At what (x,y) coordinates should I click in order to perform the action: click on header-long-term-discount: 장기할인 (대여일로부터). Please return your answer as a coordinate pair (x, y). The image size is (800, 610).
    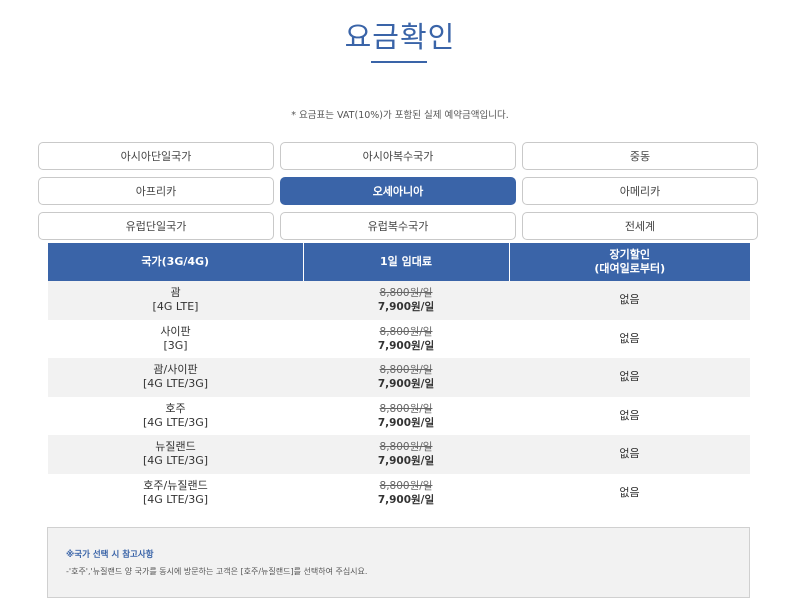
    Looking at the image, I should click on (629, 262).